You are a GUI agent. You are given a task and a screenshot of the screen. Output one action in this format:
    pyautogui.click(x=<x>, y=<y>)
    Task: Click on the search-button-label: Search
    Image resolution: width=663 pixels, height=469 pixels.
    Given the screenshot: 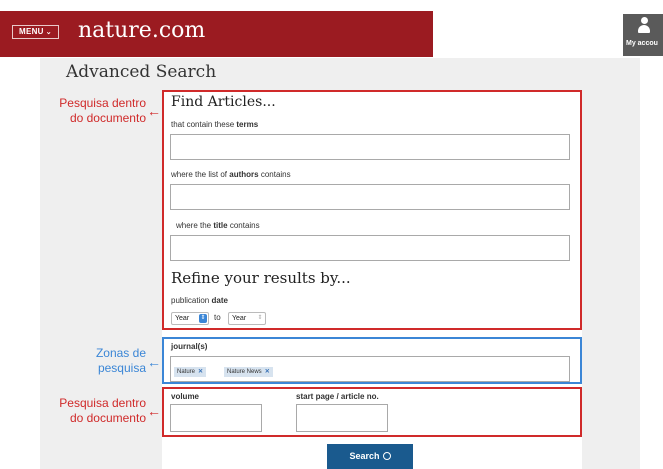 What is the action you would take?
    pyautogui.click(x=364, y=456)
    